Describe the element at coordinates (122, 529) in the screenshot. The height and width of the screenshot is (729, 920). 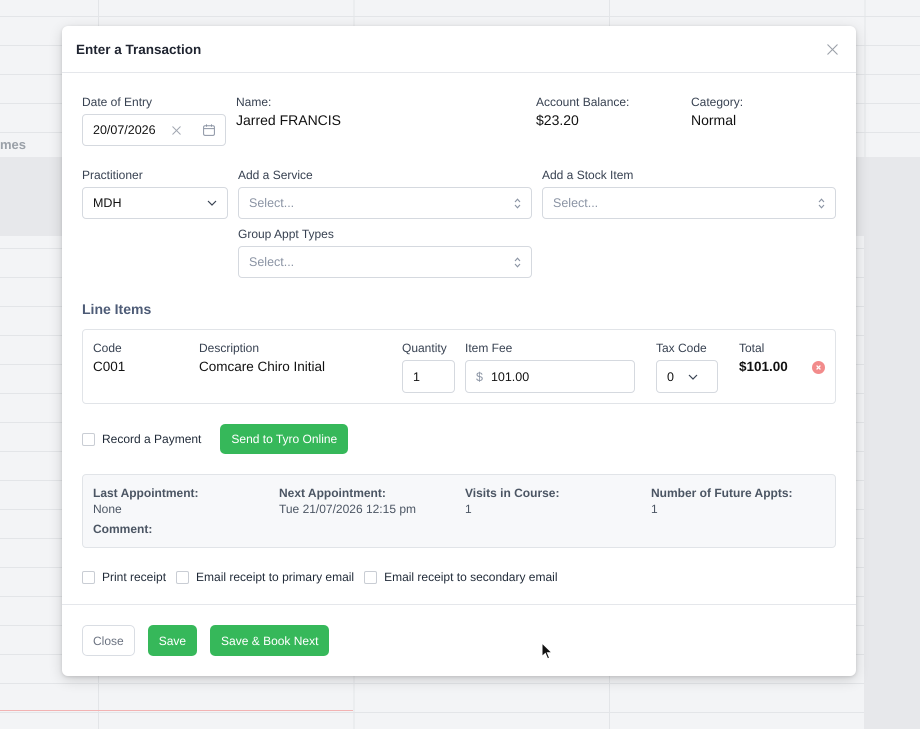
I see `info-label: Comment:` at that location.